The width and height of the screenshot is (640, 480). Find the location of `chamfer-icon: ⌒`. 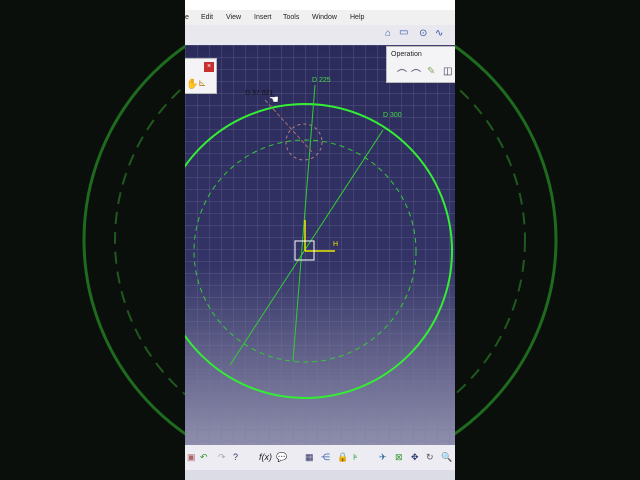

chamfer-icon: ⌒ is located at coordinates (416, 73).